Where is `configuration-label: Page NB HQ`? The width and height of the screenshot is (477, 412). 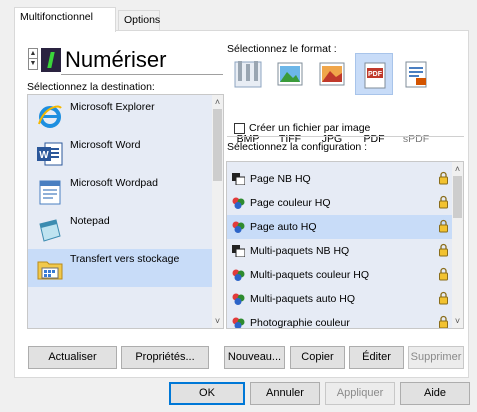
configuration-label: Page NB HQ is located at coordinates (280, 179).